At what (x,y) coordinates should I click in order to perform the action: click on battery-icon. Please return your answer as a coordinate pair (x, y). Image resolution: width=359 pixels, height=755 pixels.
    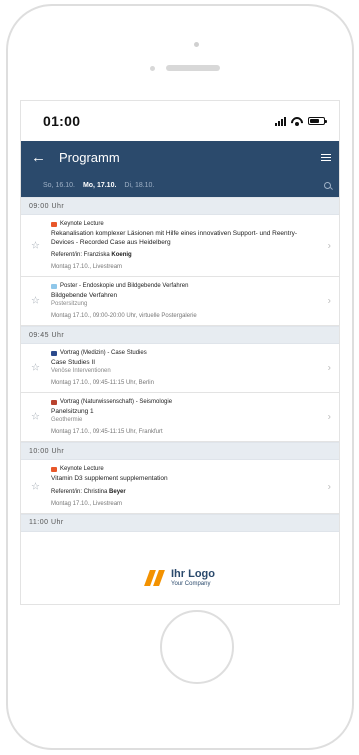
    Looking at the image, I should click on (317, 121).